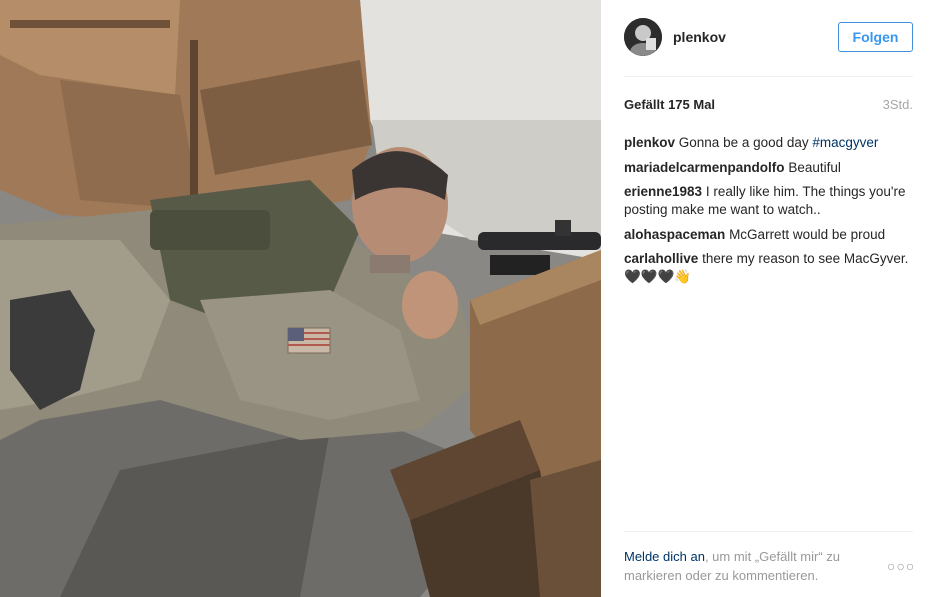  I want to click on comment-item: alohaspaceman McGarrett would be proud, so click(768, 235).